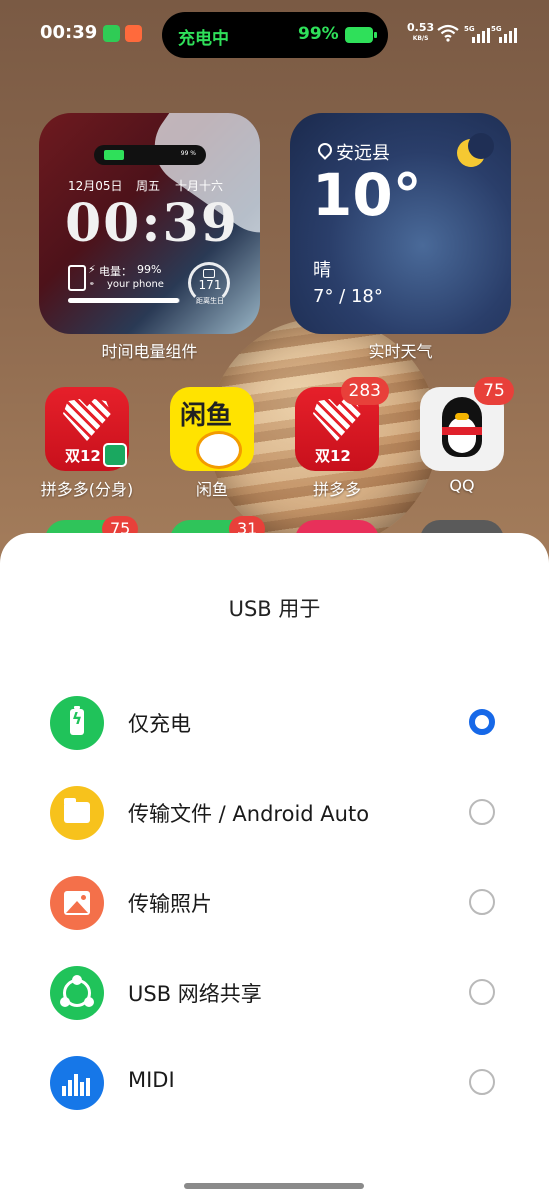  I want to click on weather-temperature: 10°, so click(367, 195).